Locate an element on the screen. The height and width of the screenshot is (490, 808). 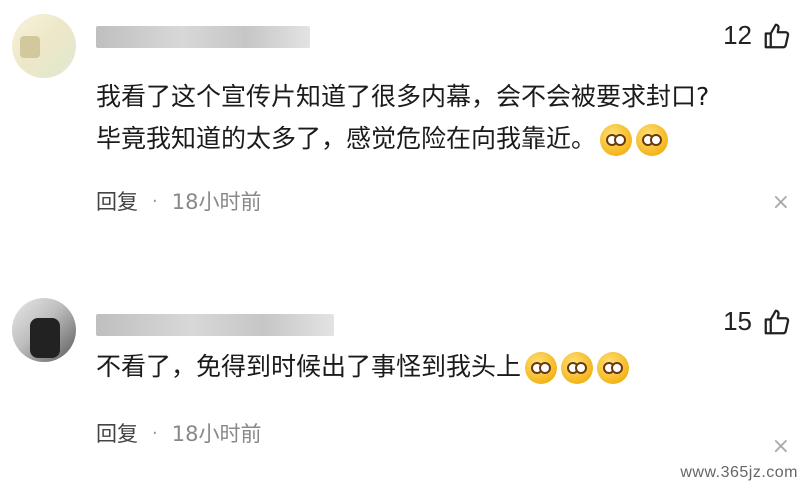
like-group: 15 is located at coordinates (757, 321).